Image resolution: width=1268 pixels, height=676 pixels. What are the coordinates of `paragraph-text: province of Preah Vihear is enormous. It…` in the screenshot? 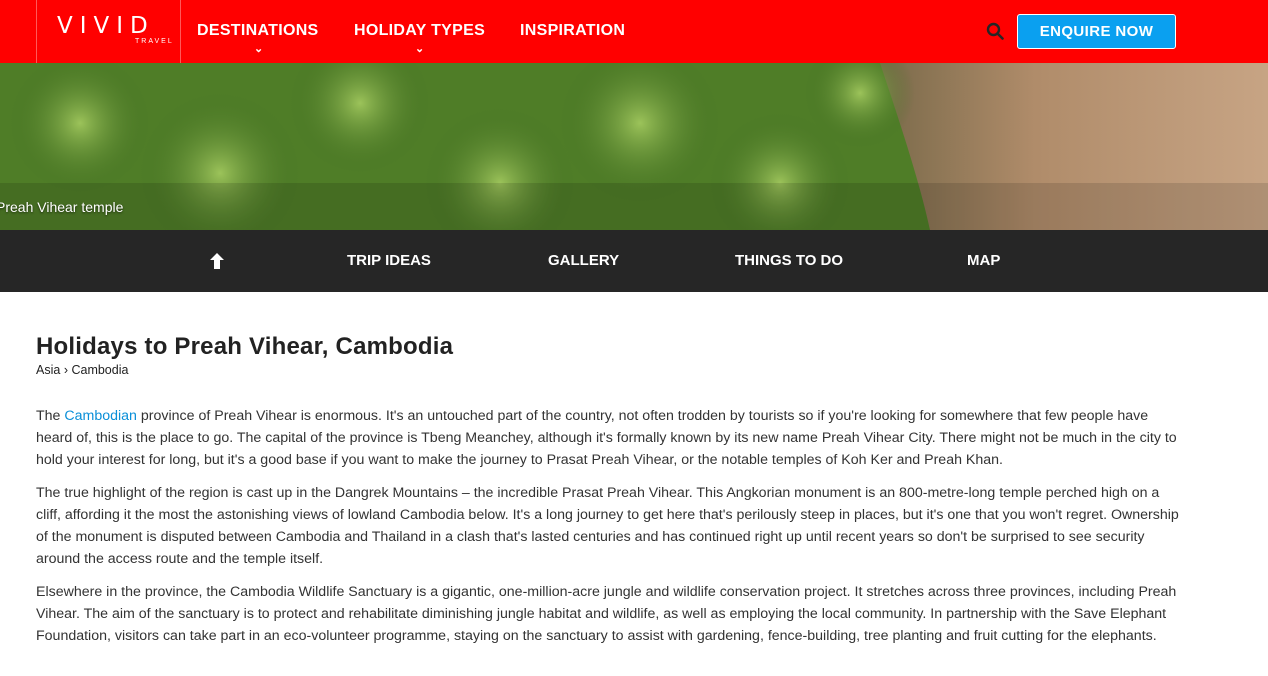 It's located at (606, 438).